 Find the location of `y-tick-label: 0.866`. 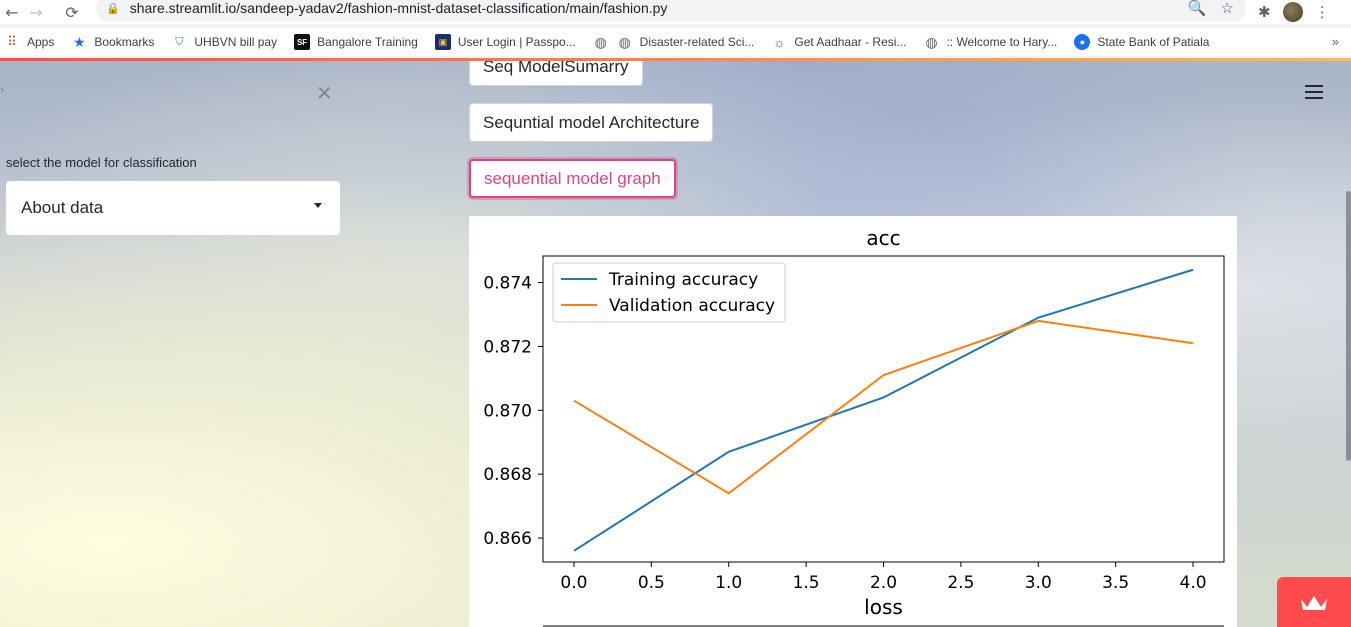

y-tick-label: 0.866 is located at coordinates (507, 539).